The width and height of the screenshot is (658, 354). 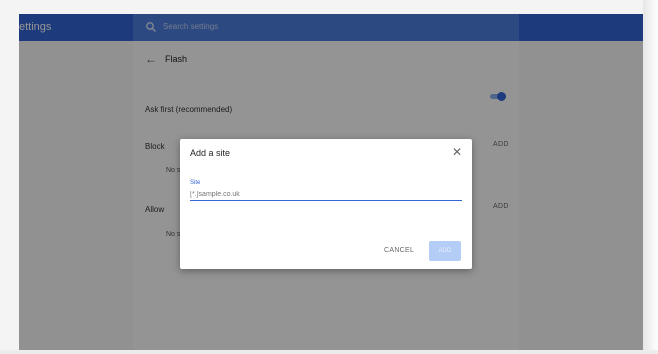 I want to click on frame-shadow-right, so click(x=650, y=177).